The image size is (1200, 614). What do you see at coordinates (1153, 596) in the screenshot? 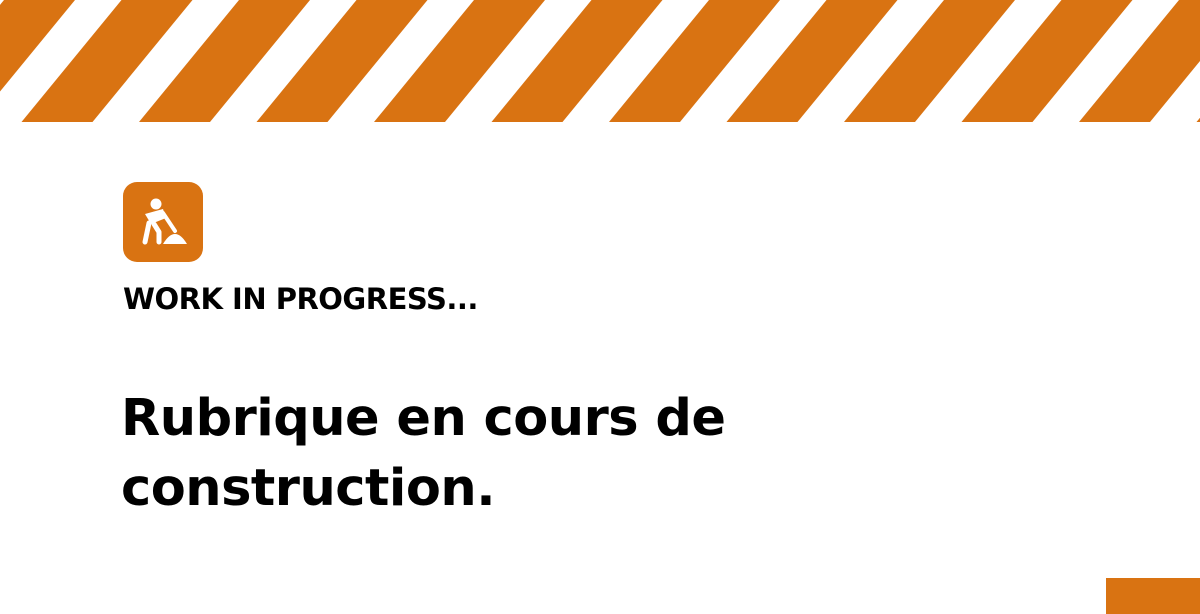
I see `corner-accent-block` at bounding box center [1153, 596].